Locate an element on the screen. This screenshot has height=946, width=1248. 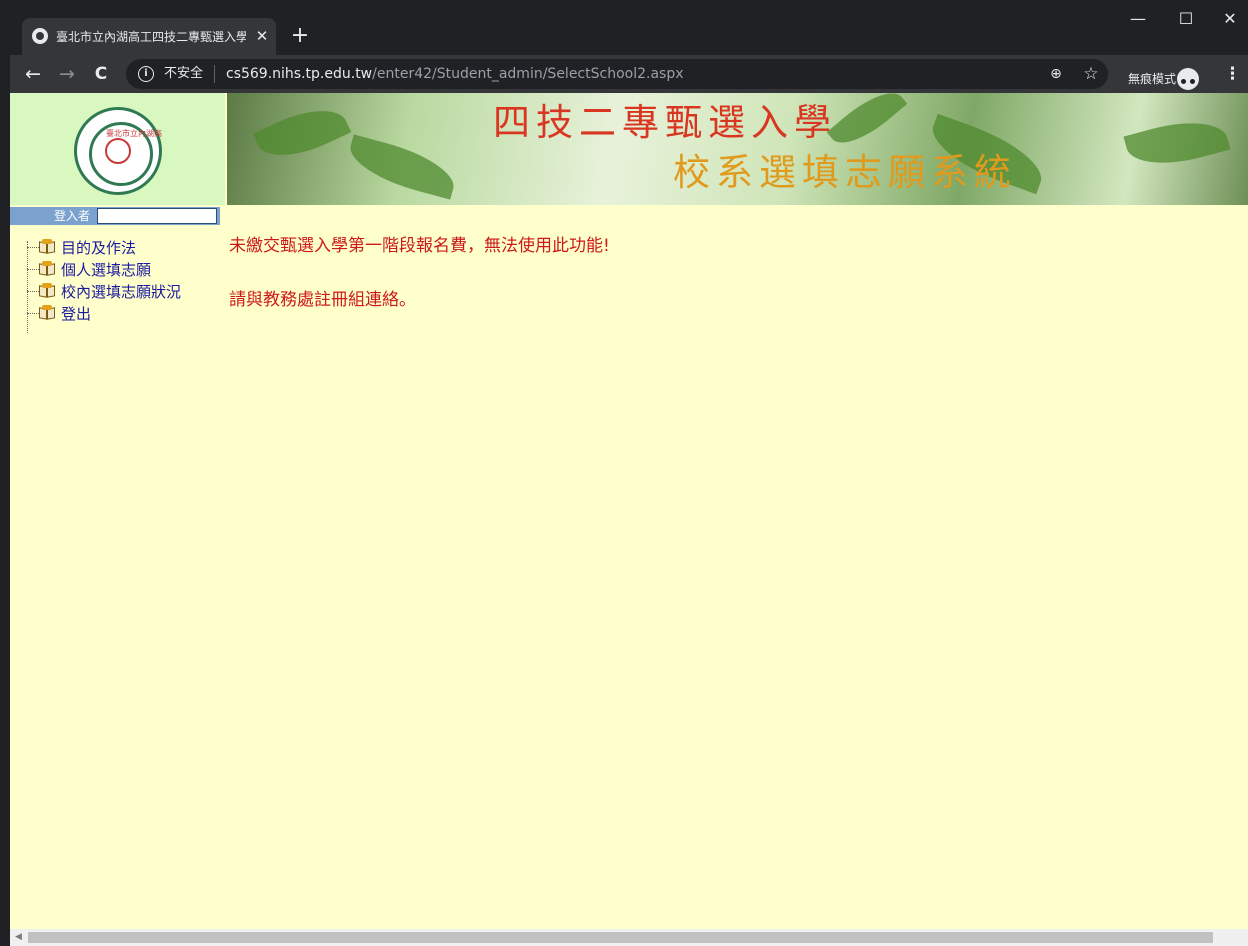
tab-strip: 臺北市立內湖高工四技二專甄選入學 ✕ + — ☐ ✕ is located at coordinates (624, 27).